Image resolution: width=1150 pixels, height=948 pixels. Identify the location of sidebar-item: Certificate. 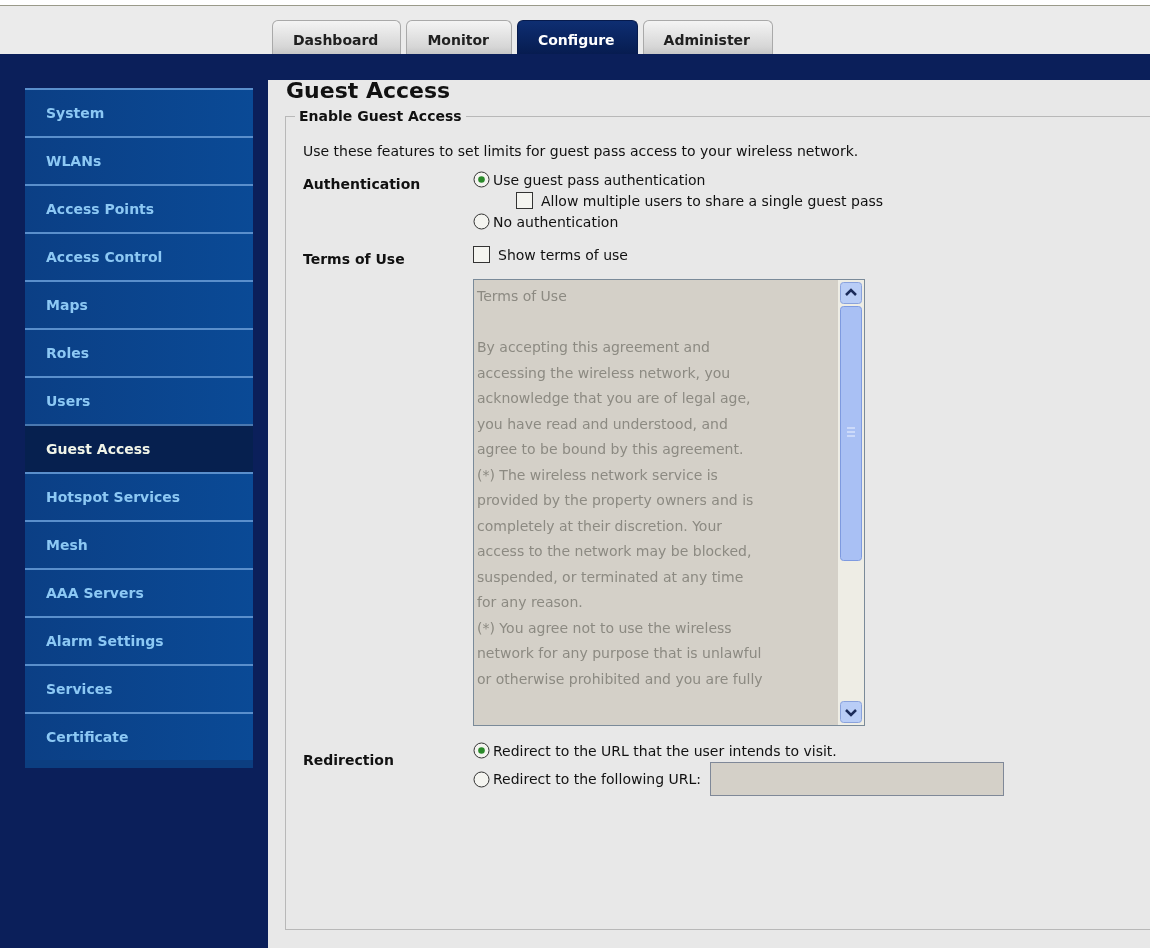
(139, 736).